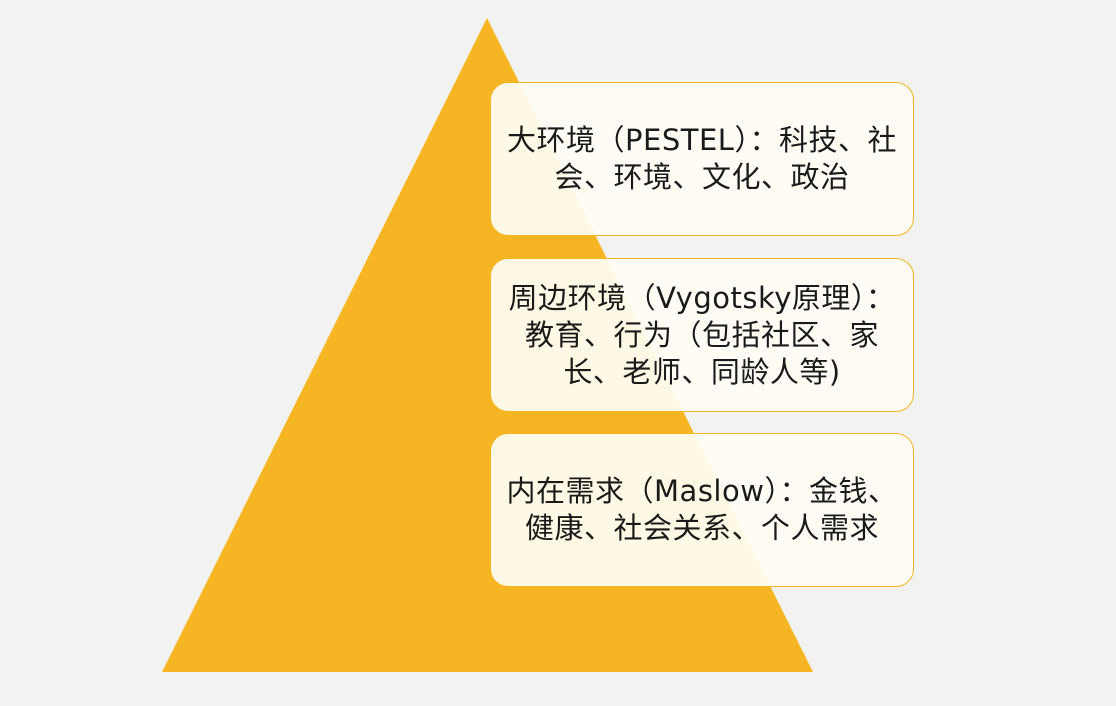 Image resolution: width=1116 pixels, height=706 pixels. I want to click on level-label-macro-environment: 大环境（PESTEL）：科技、社会、环境、文化、政治, so click(702, 158).